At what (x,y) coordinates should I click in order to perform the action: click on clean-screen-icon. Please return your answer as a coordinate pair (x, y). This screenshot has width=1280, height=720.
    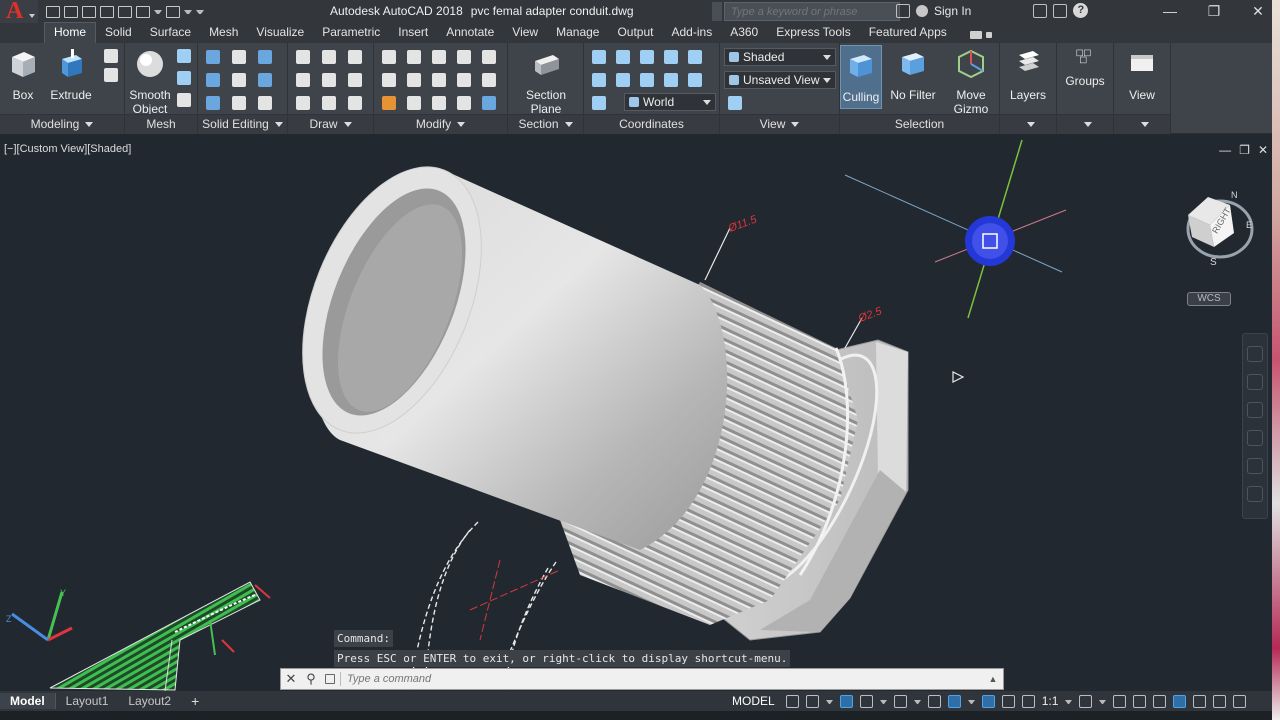
    Looking at the image, I should click on (1220, 701).